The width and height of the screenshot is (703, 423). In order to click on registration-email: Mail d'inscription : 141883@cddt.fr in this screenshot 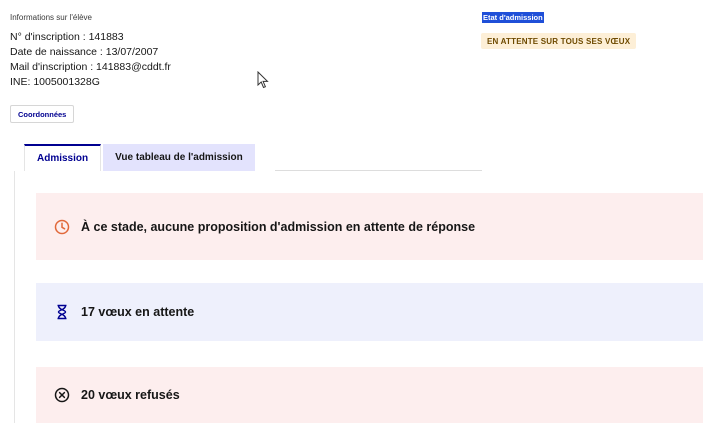, I will do `click(90, 67)`.